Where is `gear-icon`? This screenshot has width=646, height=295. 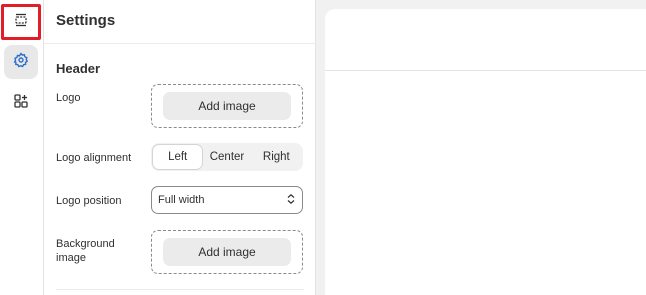
gear-icon is located at coordinates (21, 62).